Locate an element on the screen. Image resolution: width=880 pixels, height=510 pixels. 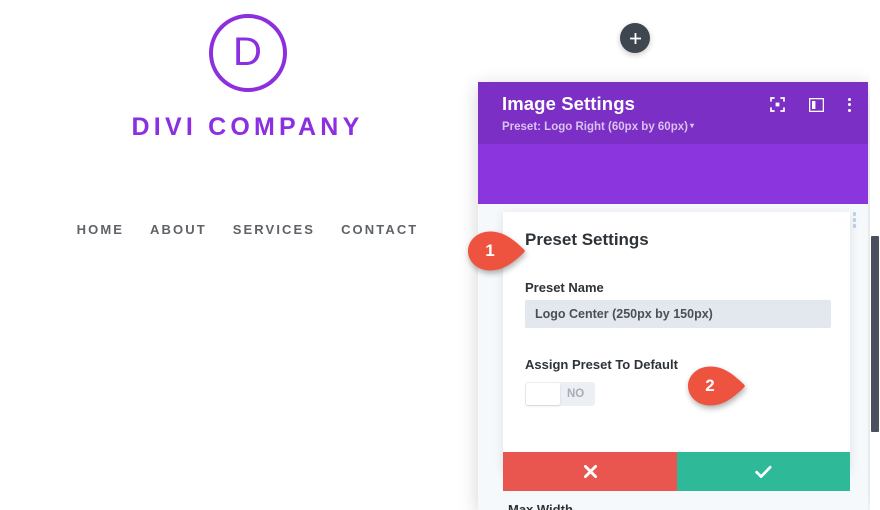
page-scrollbar-track is located at coordinates (875, 255).